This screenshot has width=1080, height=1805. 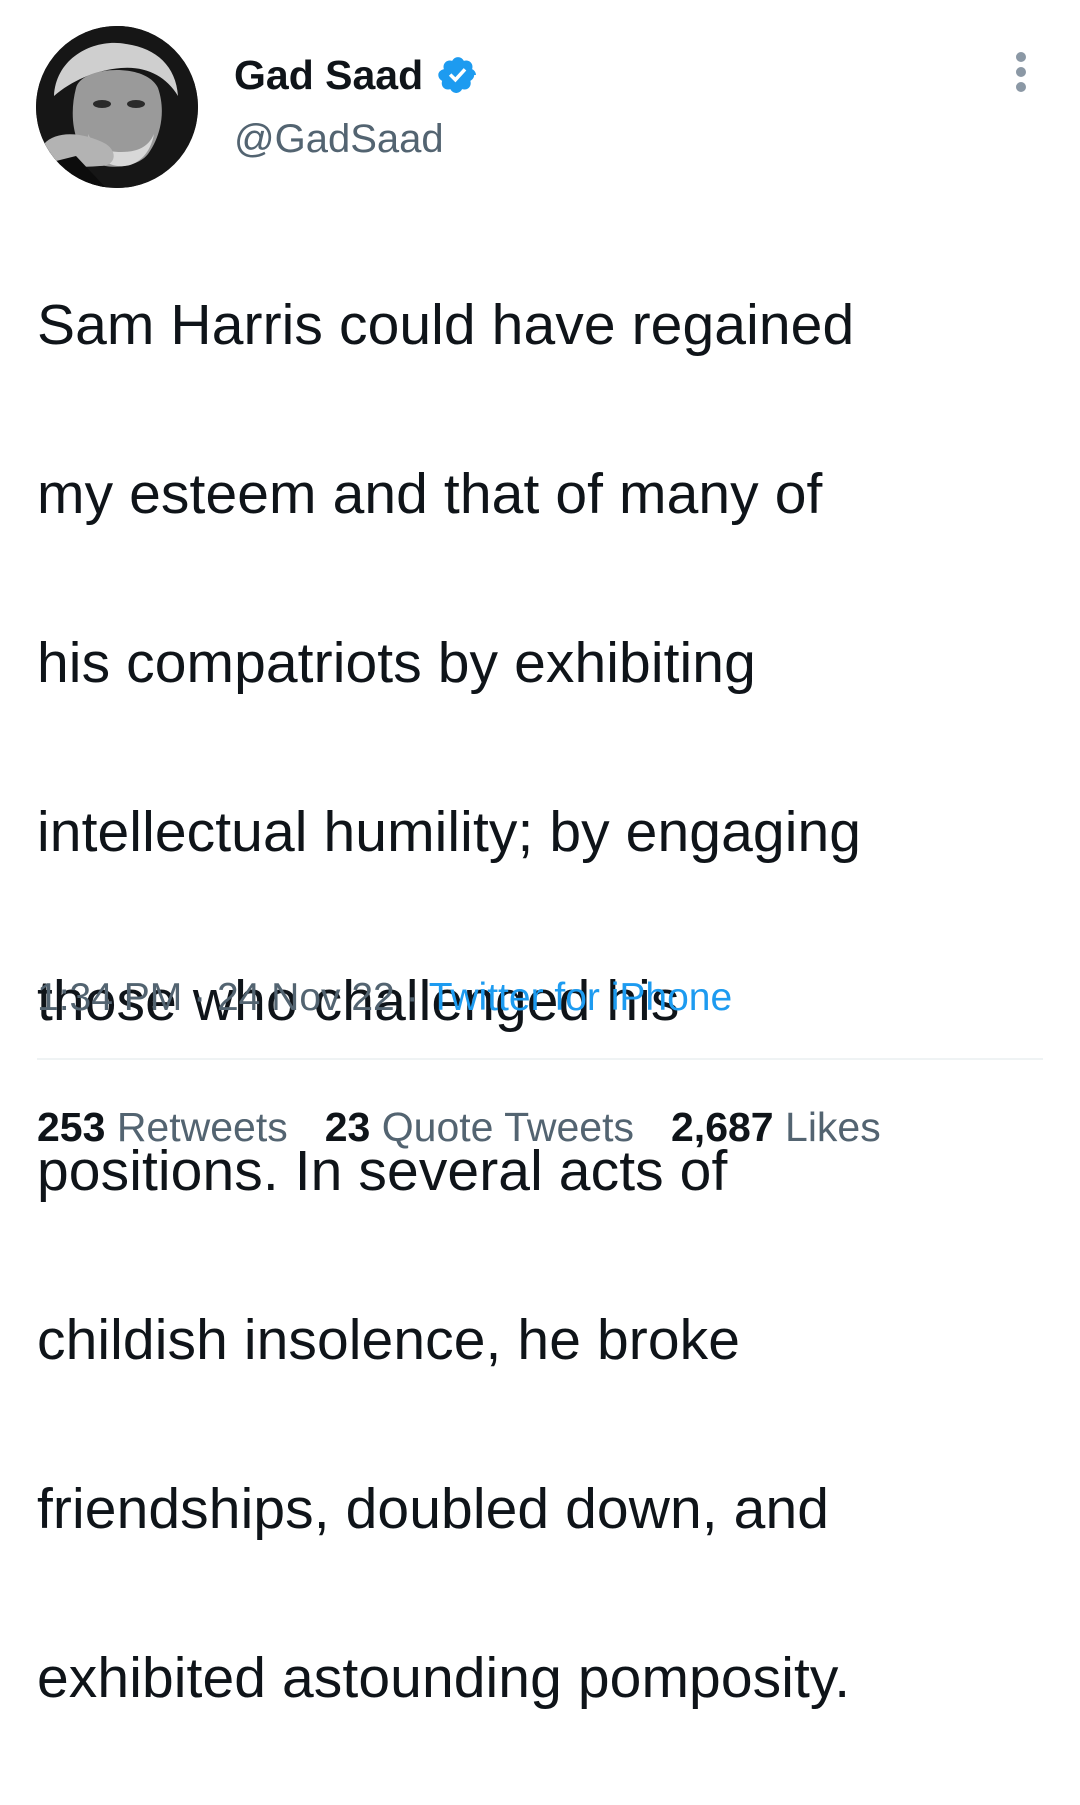 I want to click on verified-badge-icon, so click(x=458, y=75).